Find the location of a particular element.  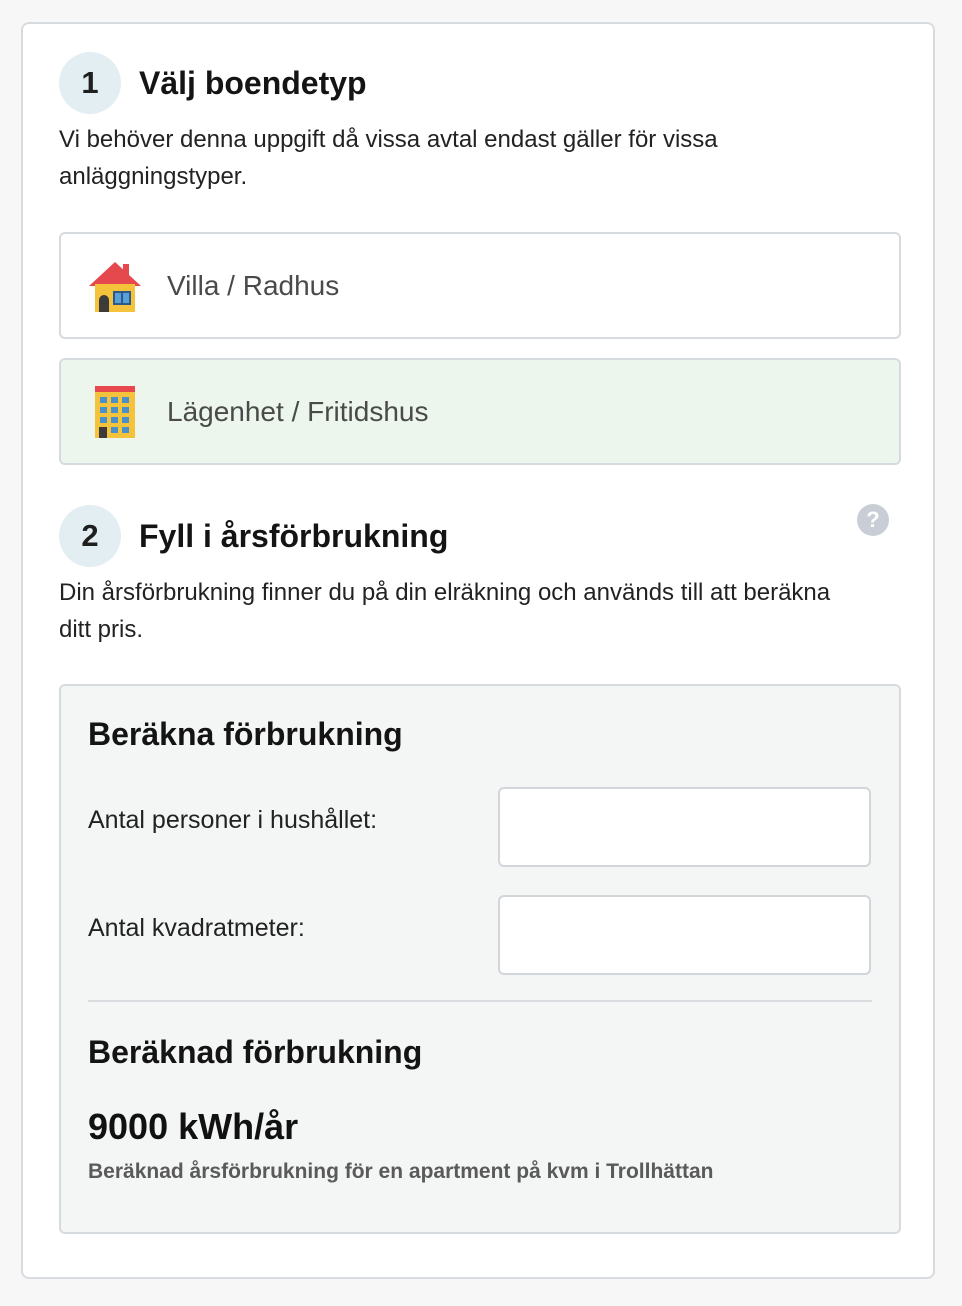

help-icon: ? is located at coordinates (873, 520).